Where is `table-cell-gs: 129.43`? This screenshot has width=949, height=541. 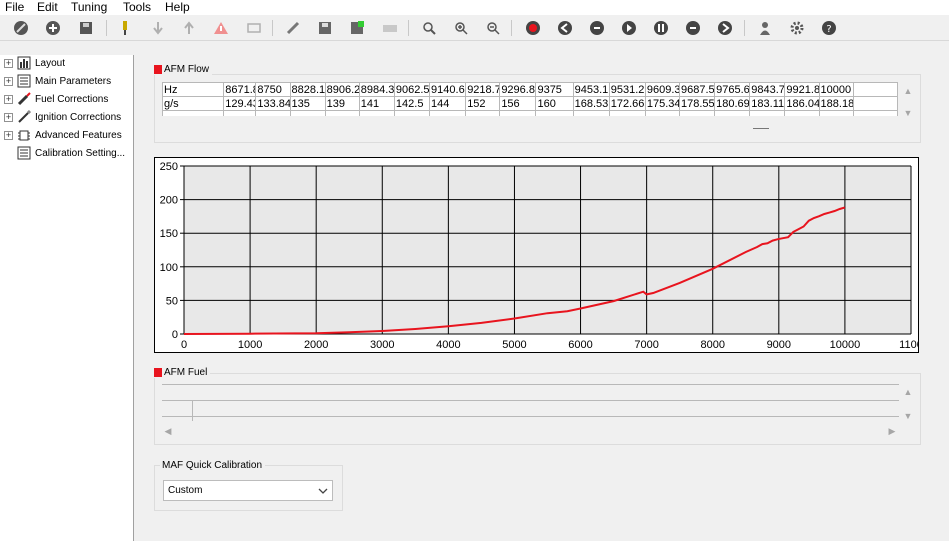 table-cell-gs: 129.43 is located at coordinates (240, 103).